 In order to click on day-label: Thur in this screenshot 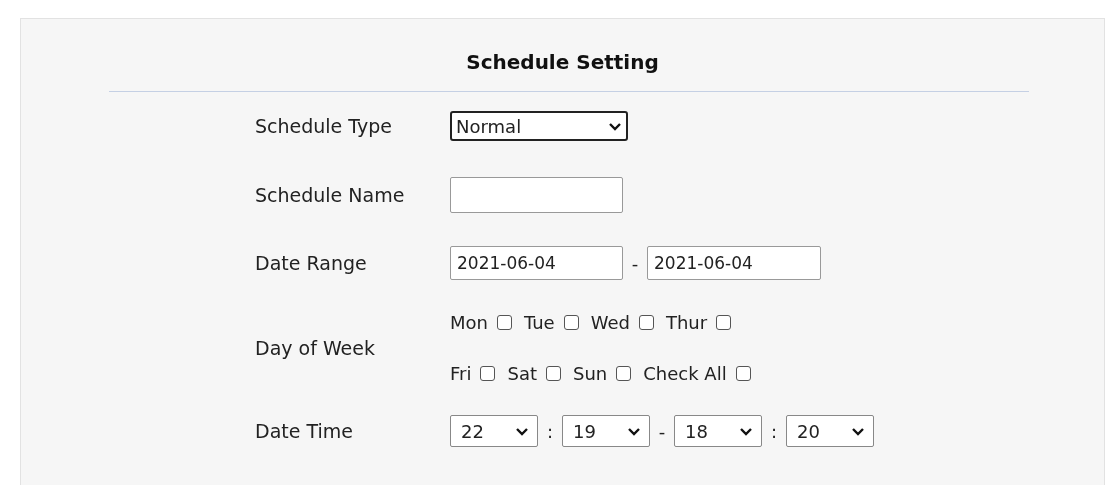, I will do `click(686, 323)`.